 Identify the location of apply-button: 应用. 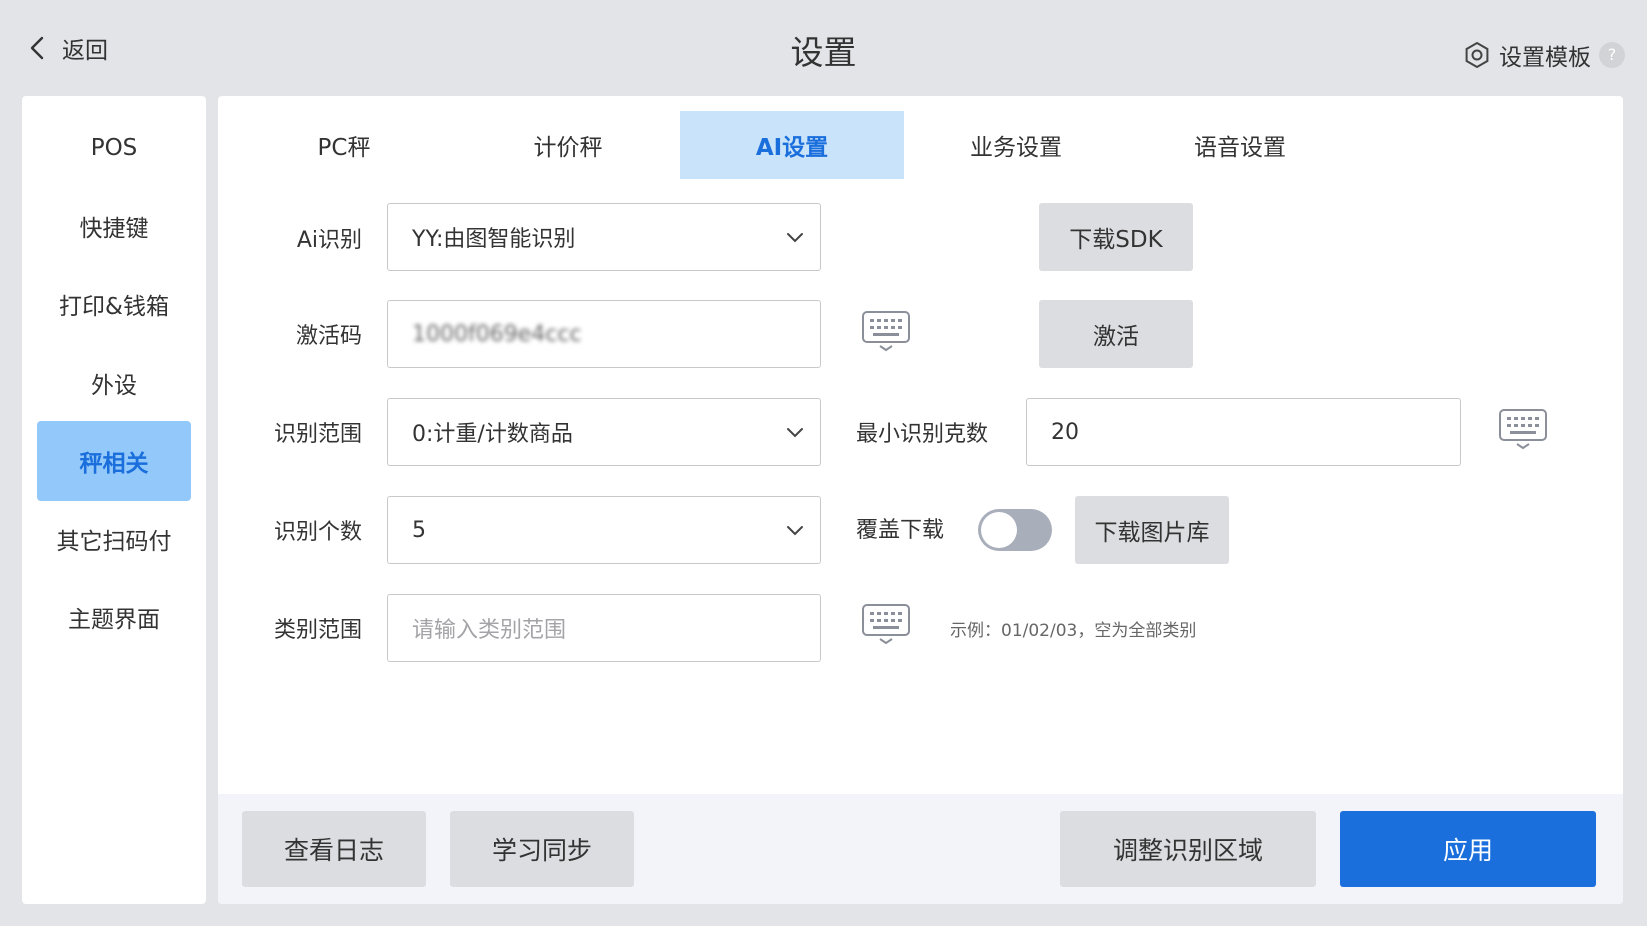
(1468, 849).